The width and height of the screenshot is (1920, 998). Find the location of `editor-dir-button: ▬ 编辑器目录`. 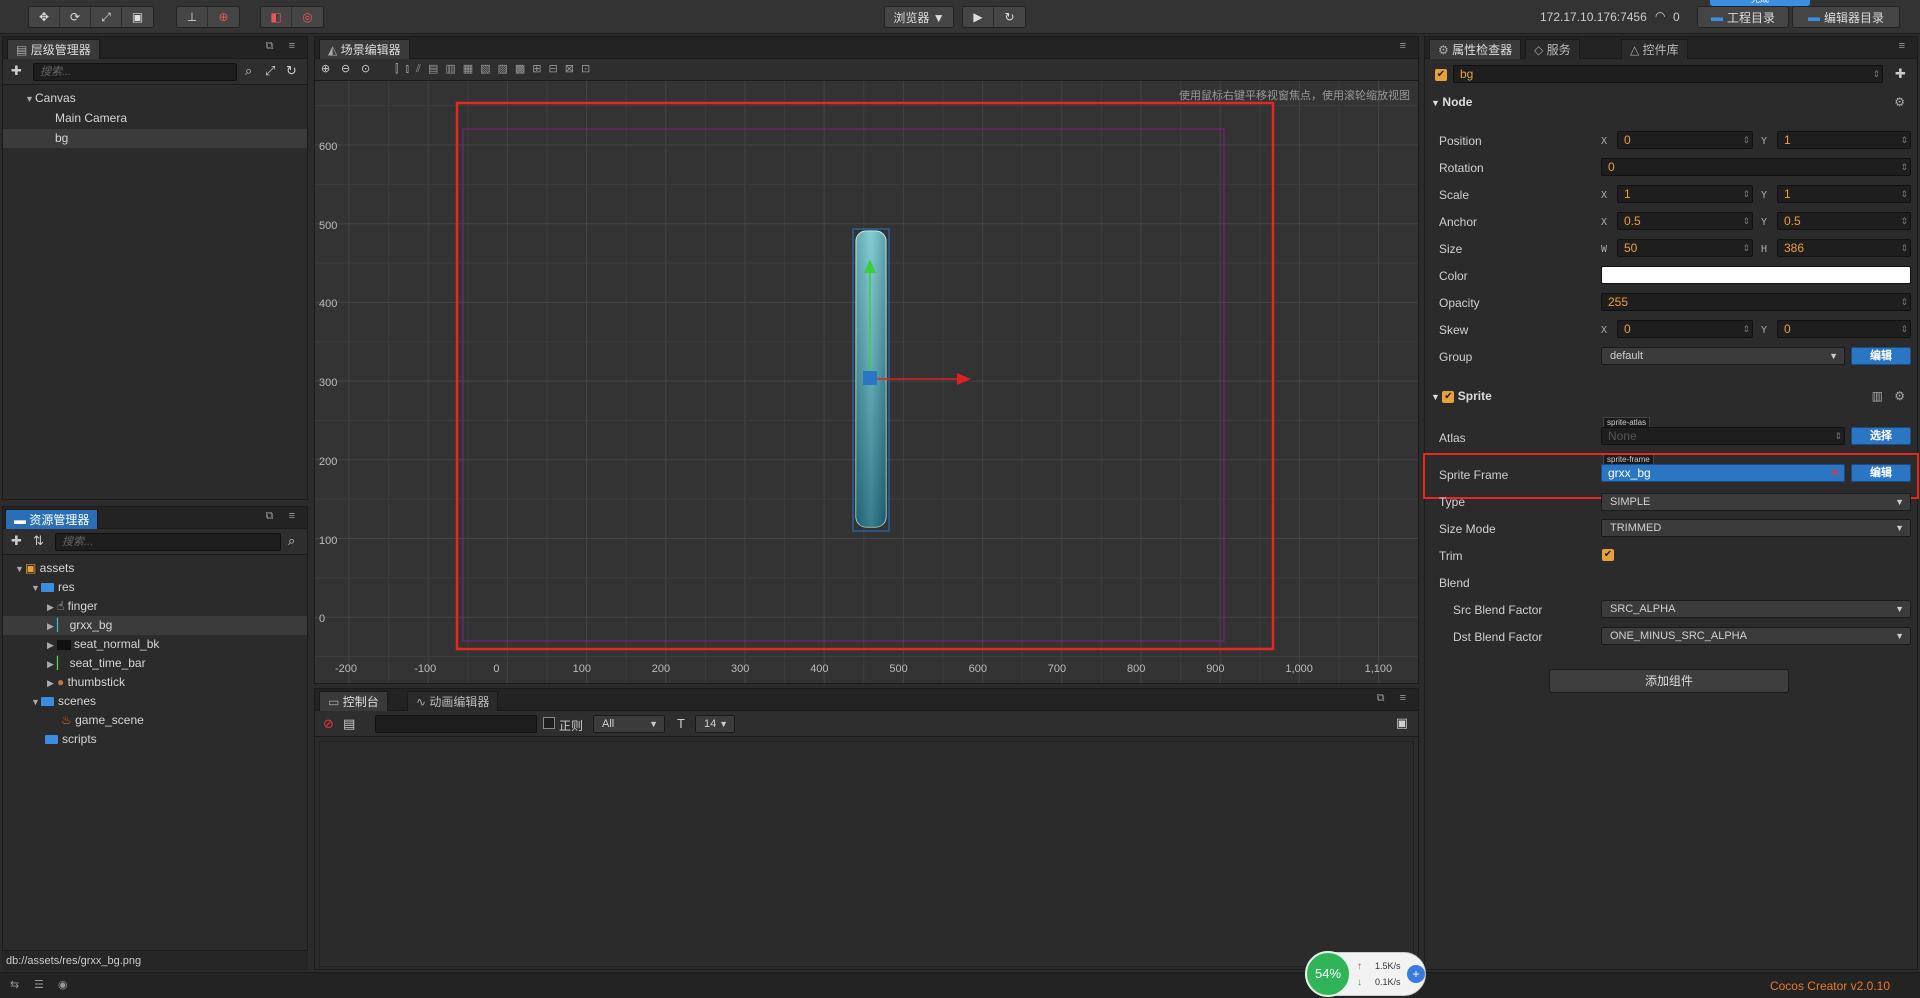

editor-dir-button: ▬ 编辑器目录 is located at coordinates (1846, 17).